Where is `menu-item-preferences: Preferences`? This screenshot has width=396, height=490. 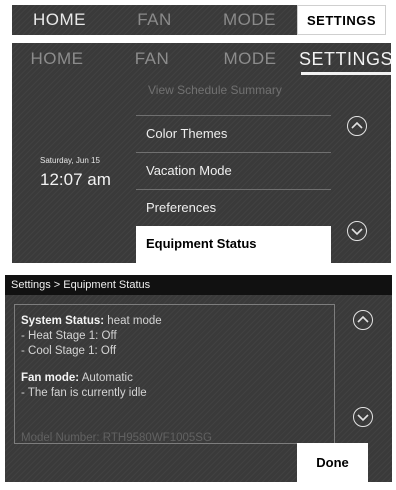
menu-item-preferences: Preferences is located at coordinates (233, 207).